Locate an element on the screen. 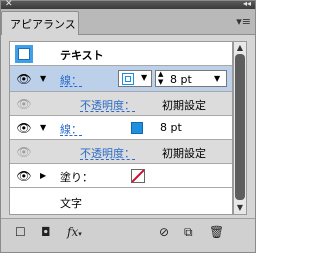 This screenshot has width=320, height=253. disclosure-closed-icon: ▶ is located at coordinates (43, 176).